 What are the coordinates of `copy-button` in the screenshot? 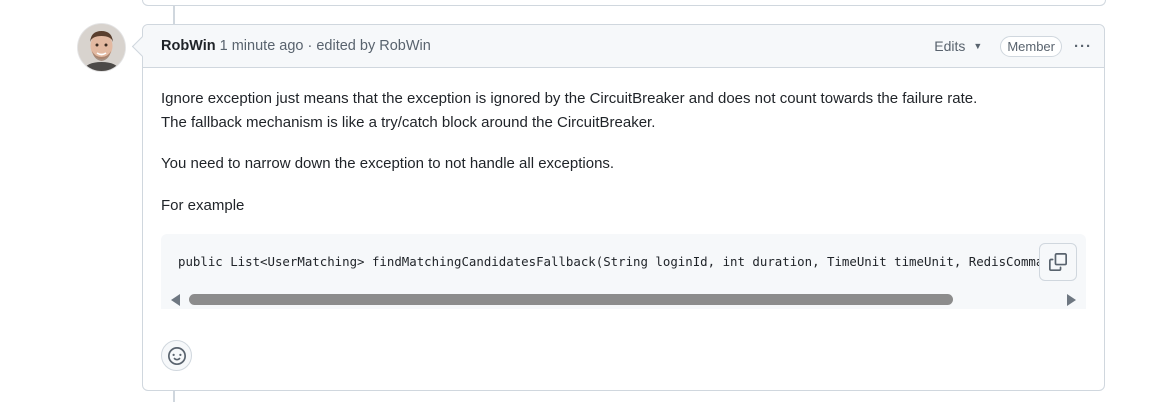 It's located at (1058, 262).